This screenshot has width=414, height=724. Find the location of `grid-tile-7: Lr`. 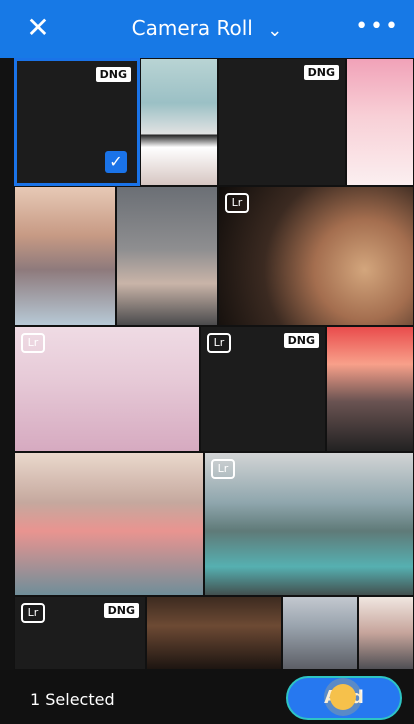

grid-tile-7: Lr is located at coordinates (316, 256).